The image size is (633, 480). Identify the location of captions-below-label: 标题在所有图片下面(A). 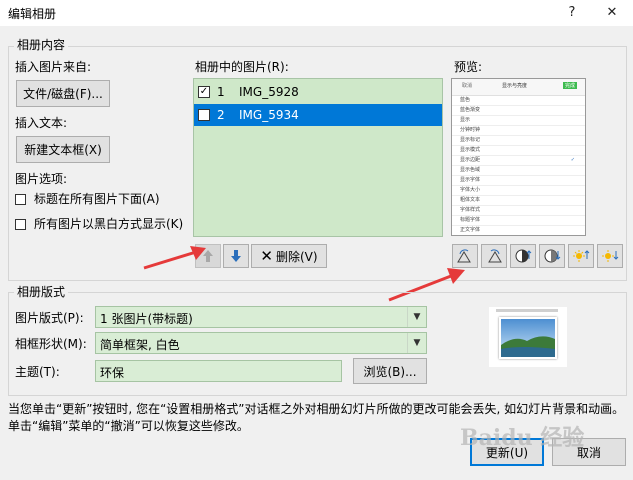
(97, 199).